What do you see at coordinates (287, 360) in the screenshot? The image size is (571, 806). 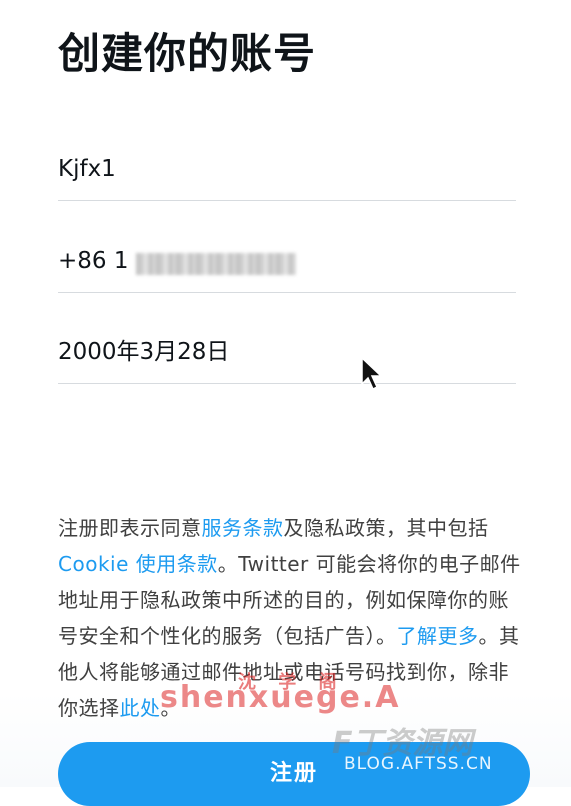 I see `birthdate-field: 2000年3月28日` at bounding box center [287, 360].